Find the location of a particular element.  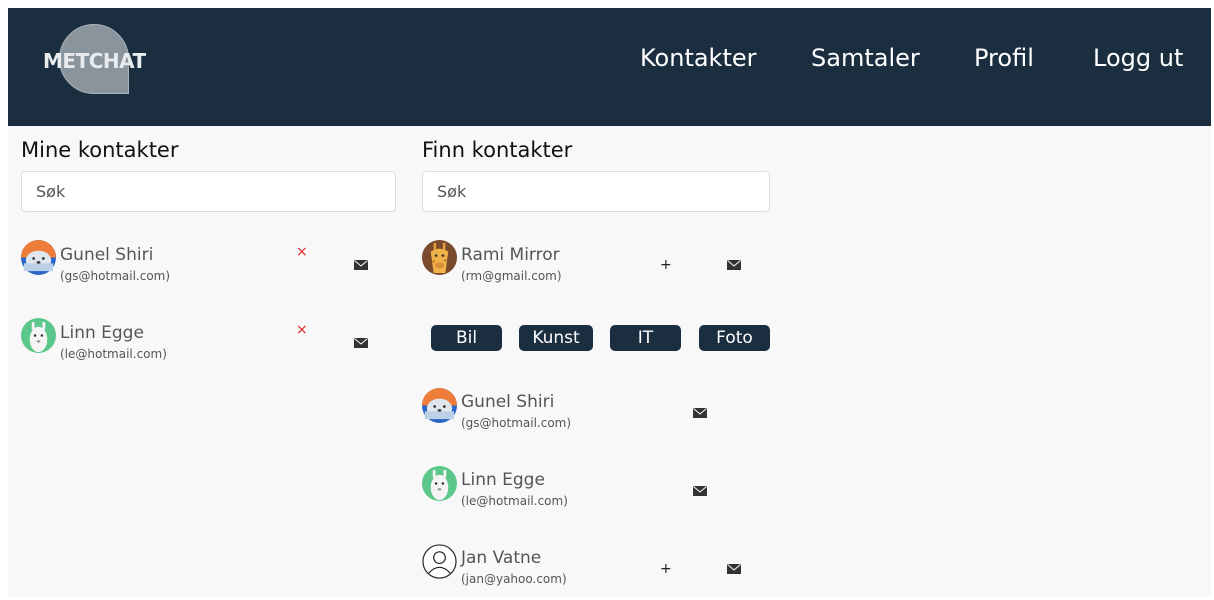

nav-kontakter: Kontakter is located at coordinates (698, 58).